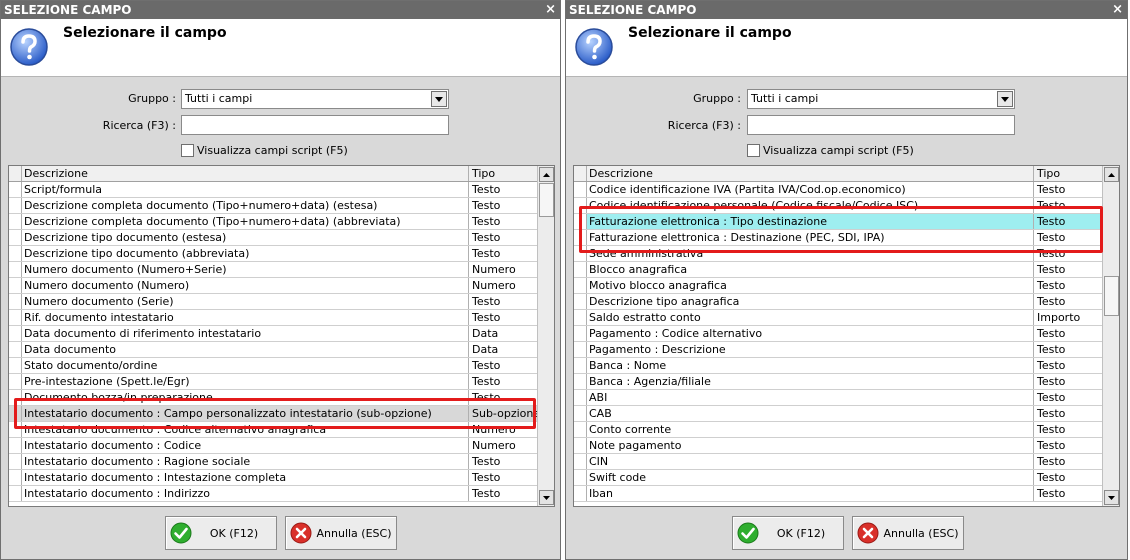 This screenshot has width=1130, height=560. What do you see at coordinates (838, 398) in the screenshot?
I see `table-row: ABI Testo` at bounding box center [838, 398].